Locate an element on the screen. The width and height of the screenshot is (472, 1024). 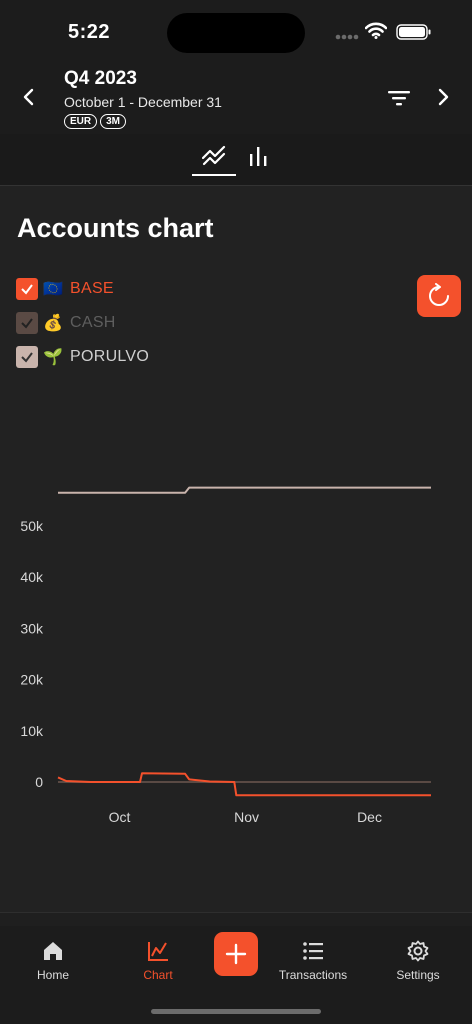
add-transaction-button is located at coordinates (236, 954).